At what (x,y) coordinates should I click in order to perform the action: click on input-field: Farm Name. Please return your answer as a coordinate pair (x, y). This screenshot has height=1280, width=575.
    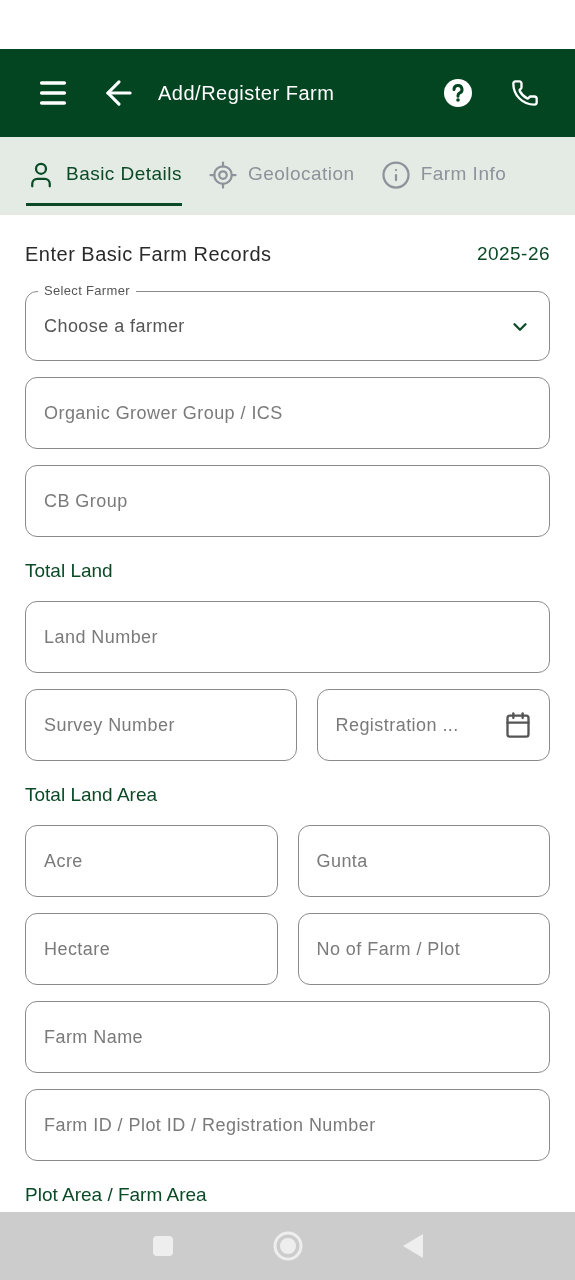
    Looking at the image, I should click on (287, 1037).